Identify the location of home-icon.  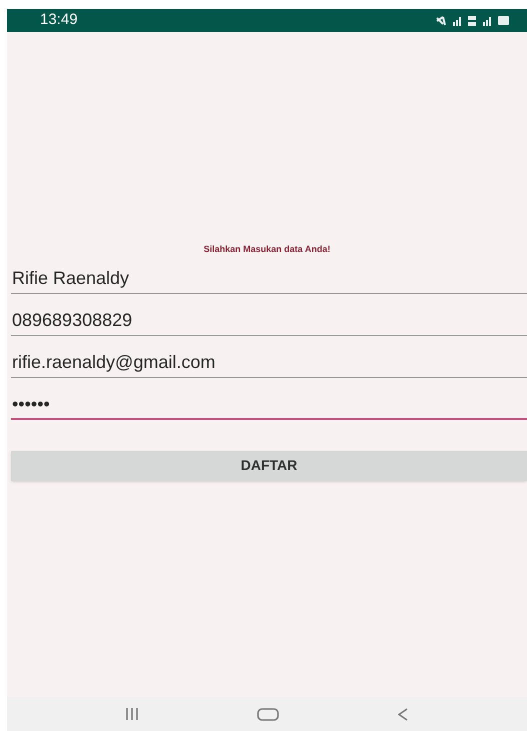
(267, 714).